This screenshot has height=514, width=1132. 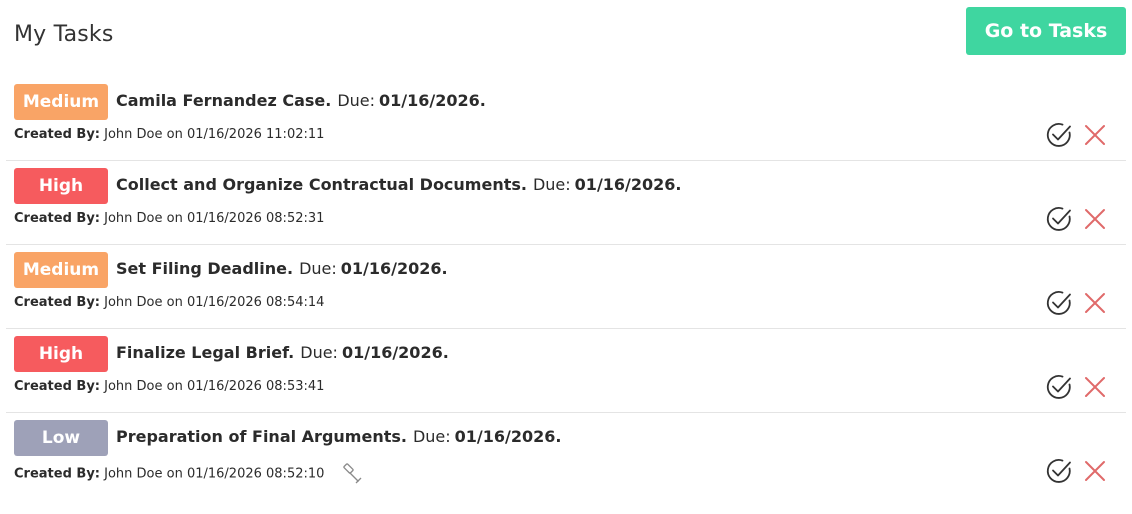 What do you see at coordinates (224, 100) in the screenshot?
I see `task-title: Camila Fernandez Case.` at bounding box center [224, 100].